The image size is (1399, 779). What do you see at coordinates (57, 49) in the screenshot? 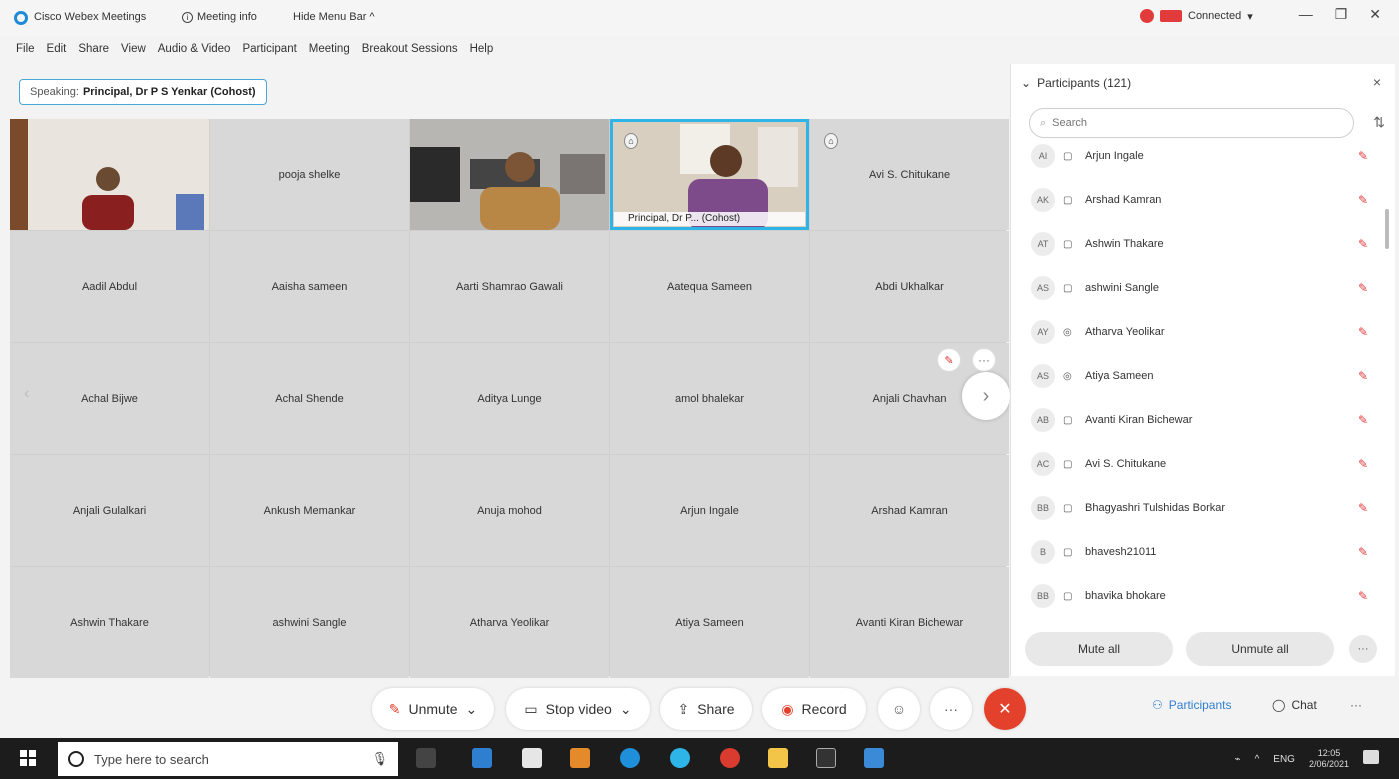
I see `menu-edit: Edit` at bounding box center [57, 49].